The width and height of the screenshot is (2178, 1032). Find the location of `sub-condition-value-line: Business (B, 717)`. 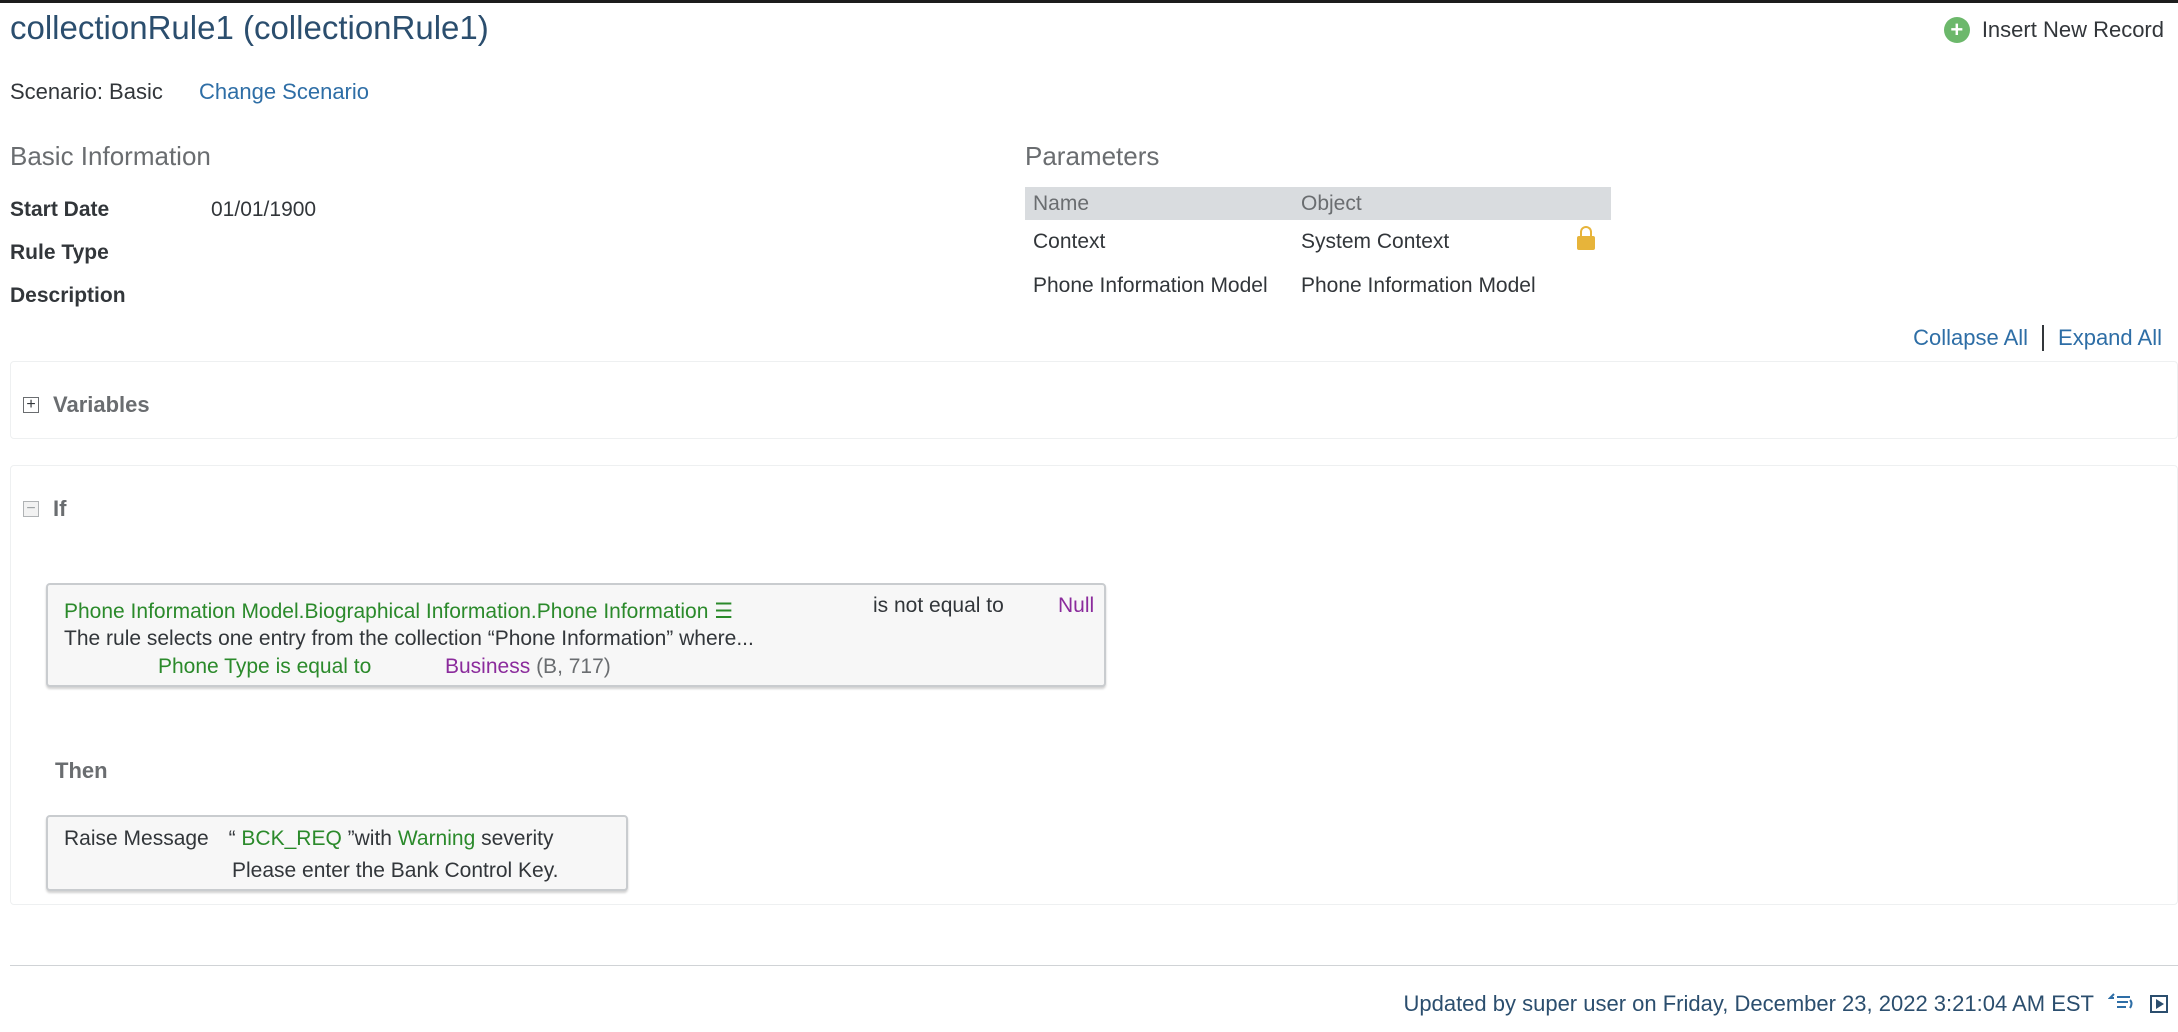

sub-condition-value-line: Business (B, 717) is located at coordinates (528, 667).